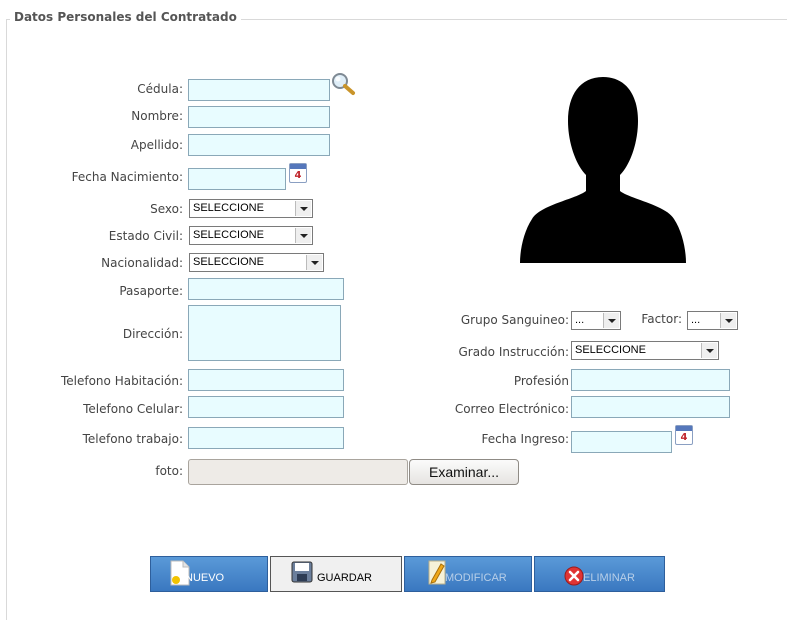  I want to click on nombre-input, so click(259, 117).